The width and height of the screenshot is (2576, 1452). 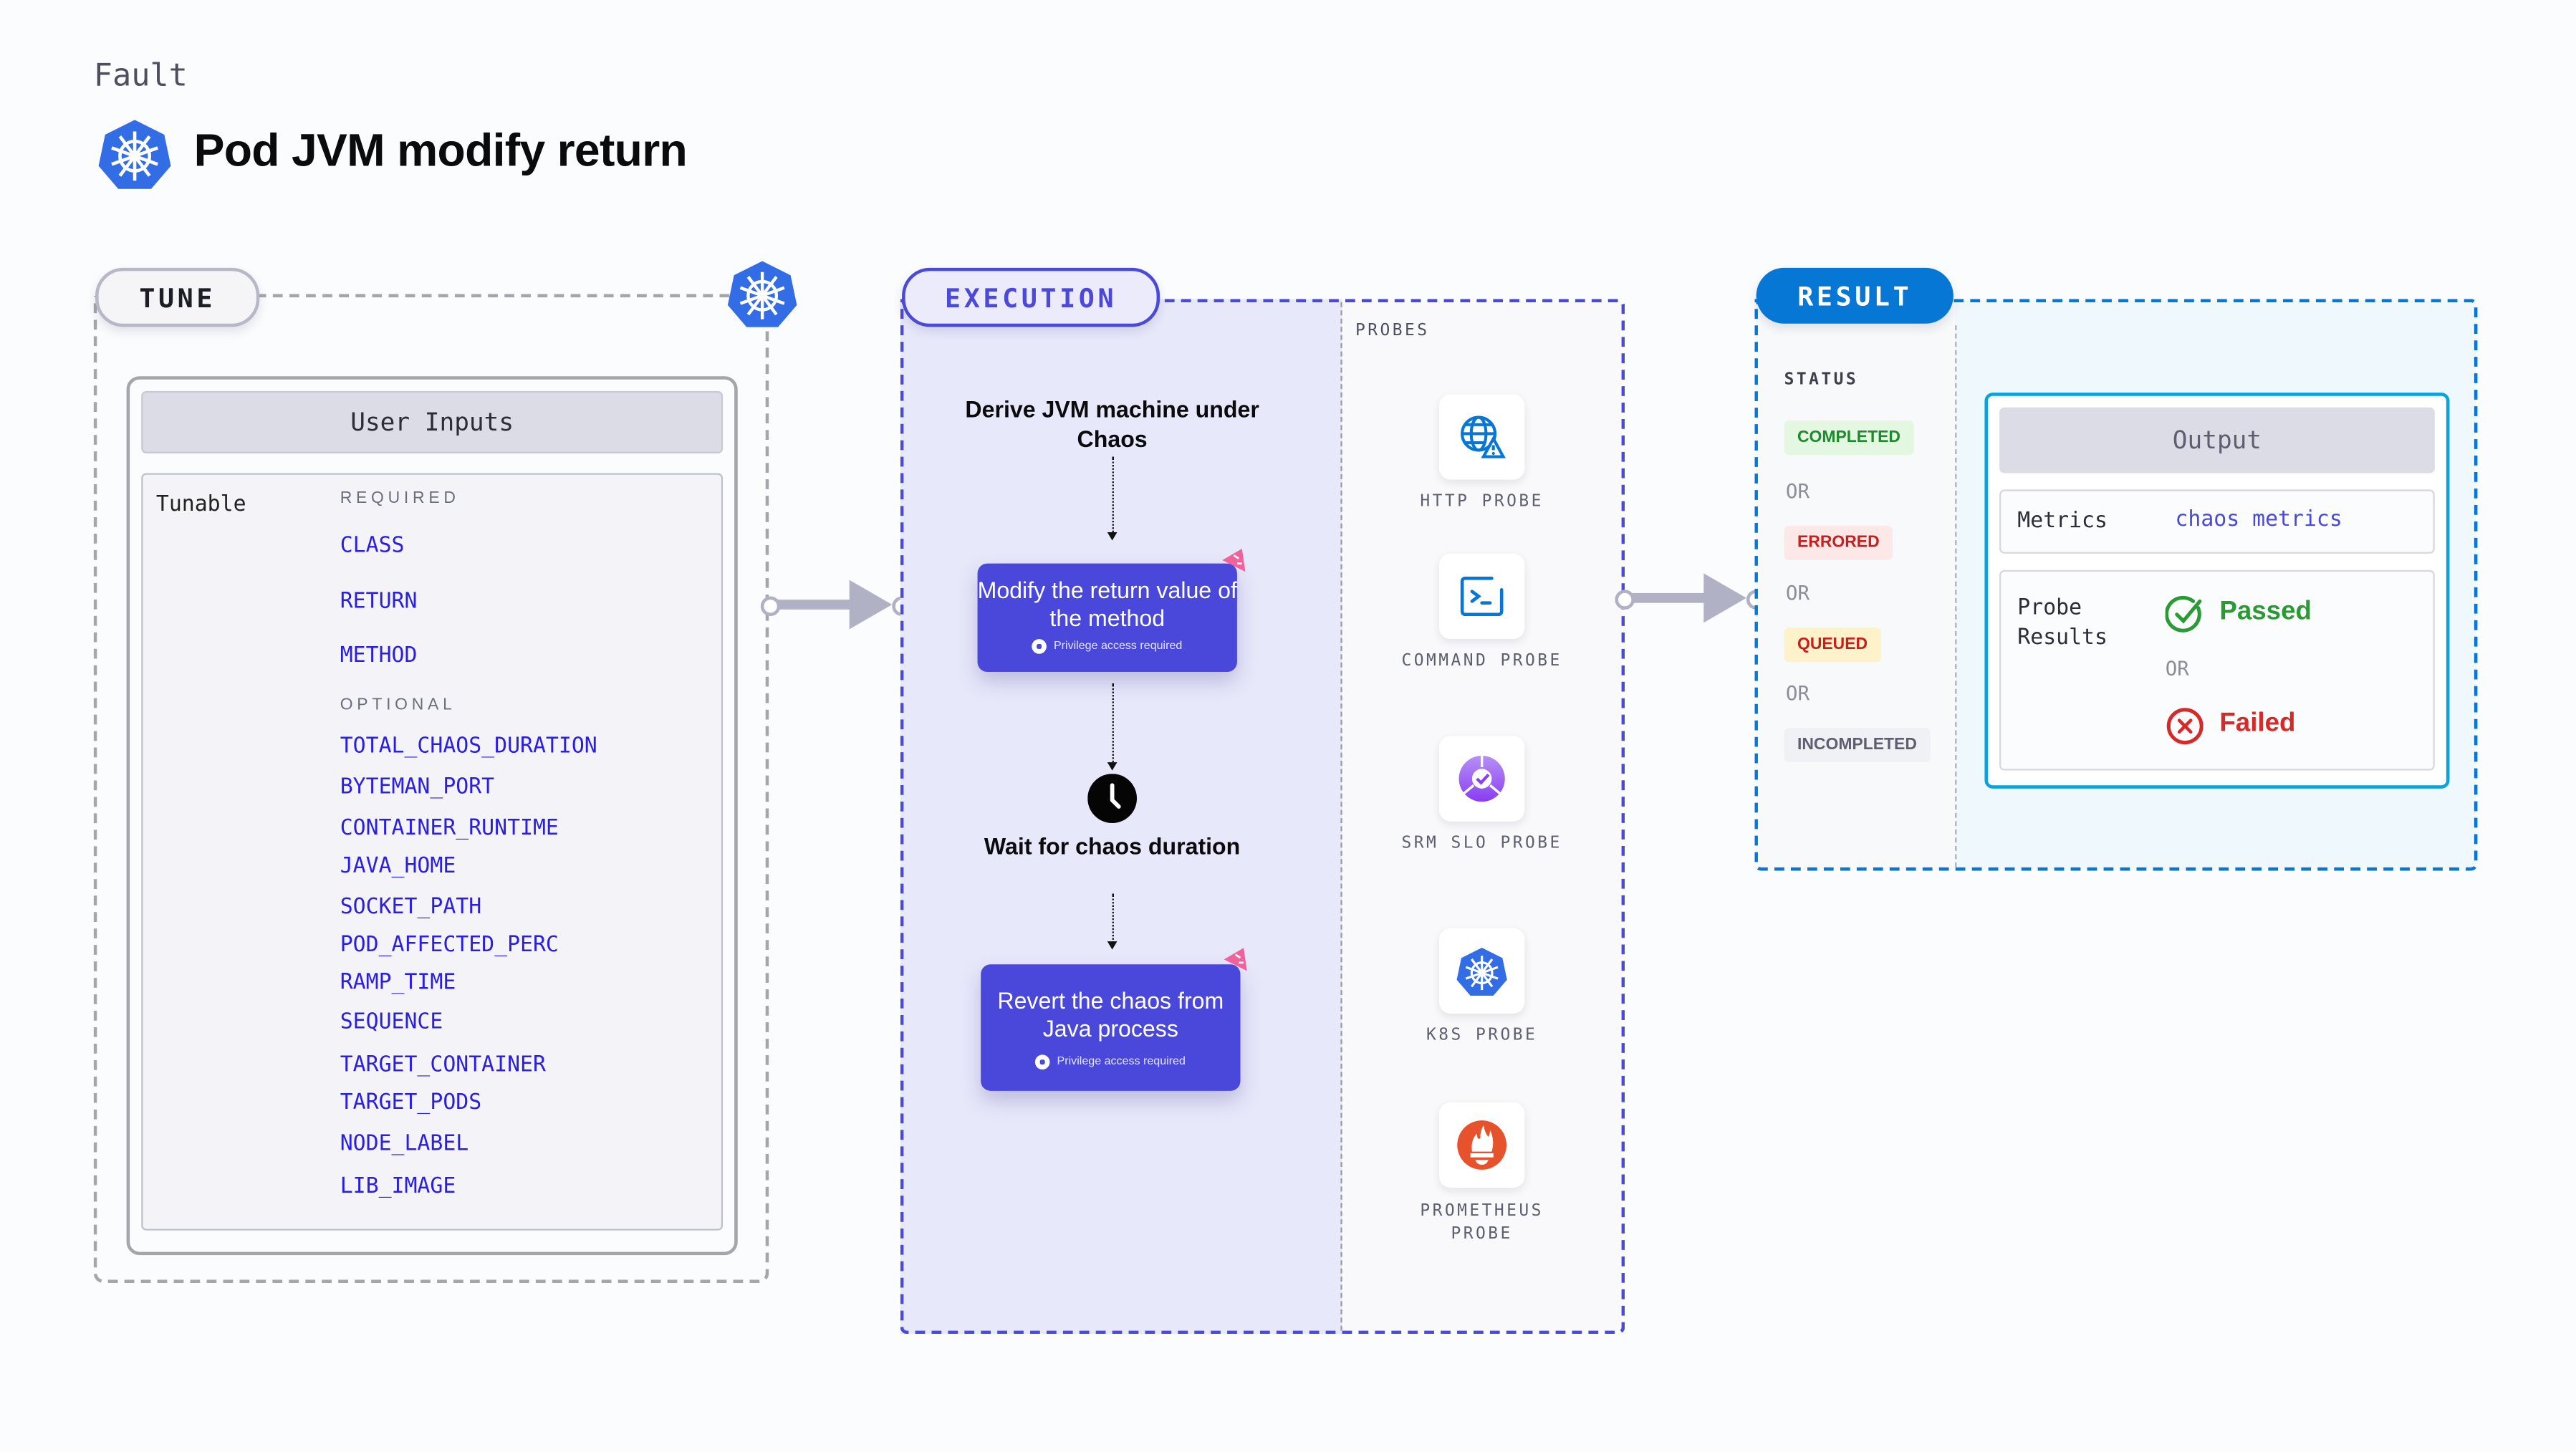 What do you see at coordinates (2265, 611) in the screenshot?
I see `result-passed: Passed` at bounding box center [2265, 611].